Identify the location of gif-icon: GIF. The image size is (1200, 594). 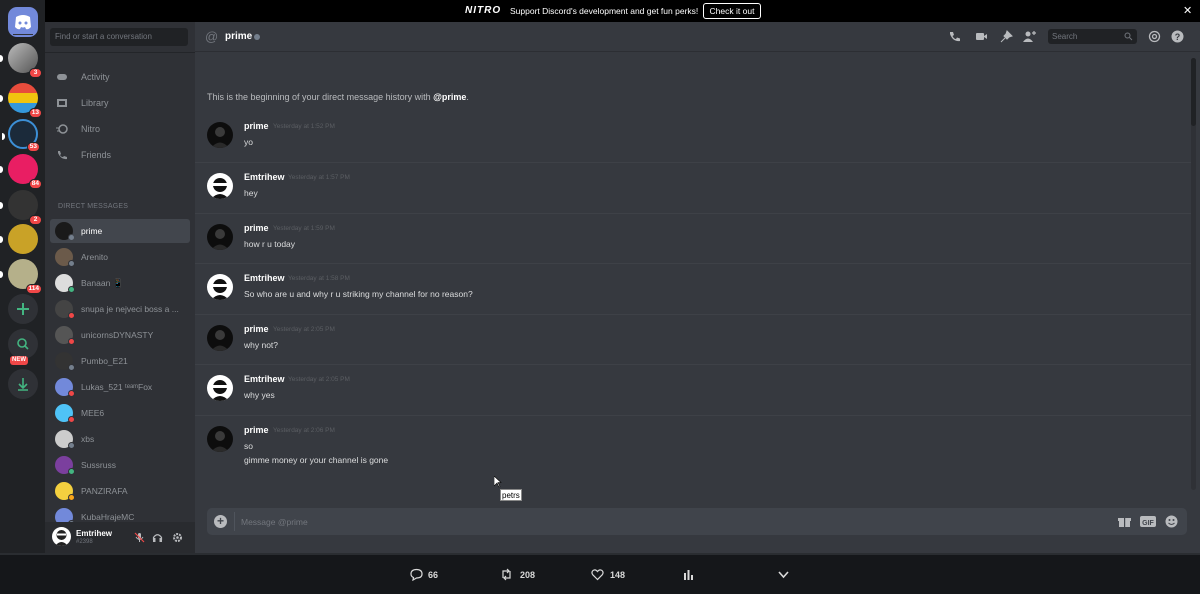
(1148, 521).